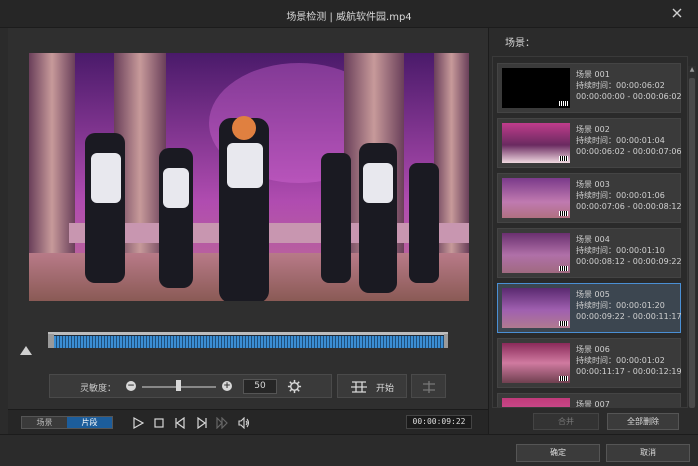 This screenshot has height=466, width=698. I want to click on cancel-button: 取消, so click(648, 453).